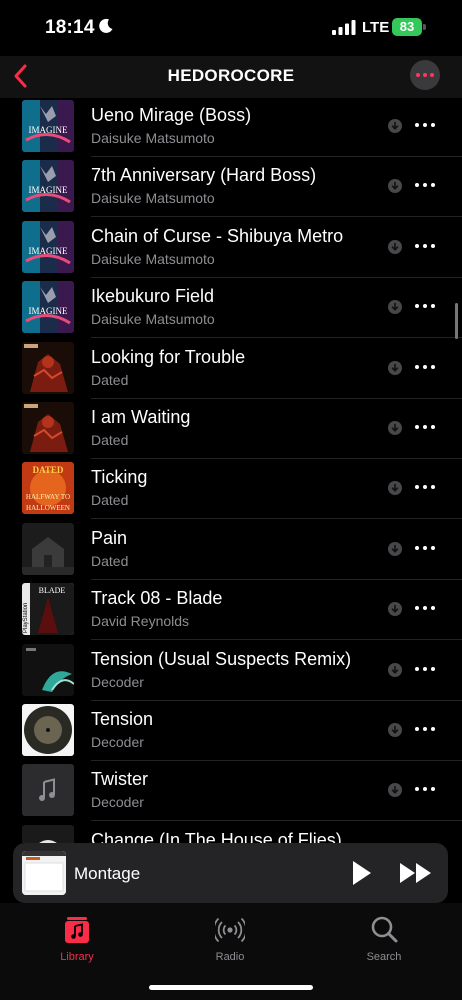 This screenshot has height=1000, width=462. I want to click on battery-tip, so click(424, 27).